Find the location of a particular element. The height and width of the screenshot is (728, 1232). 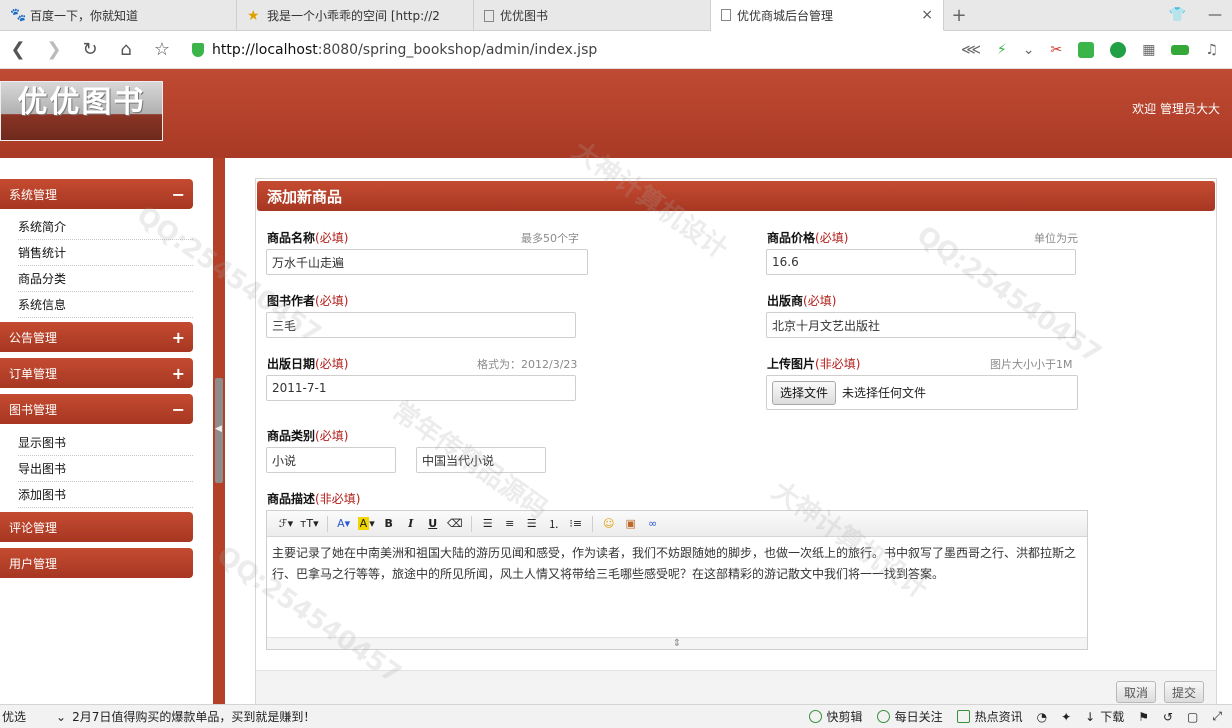

product-price-input: 16.6 is located at coordinates (921, 262).